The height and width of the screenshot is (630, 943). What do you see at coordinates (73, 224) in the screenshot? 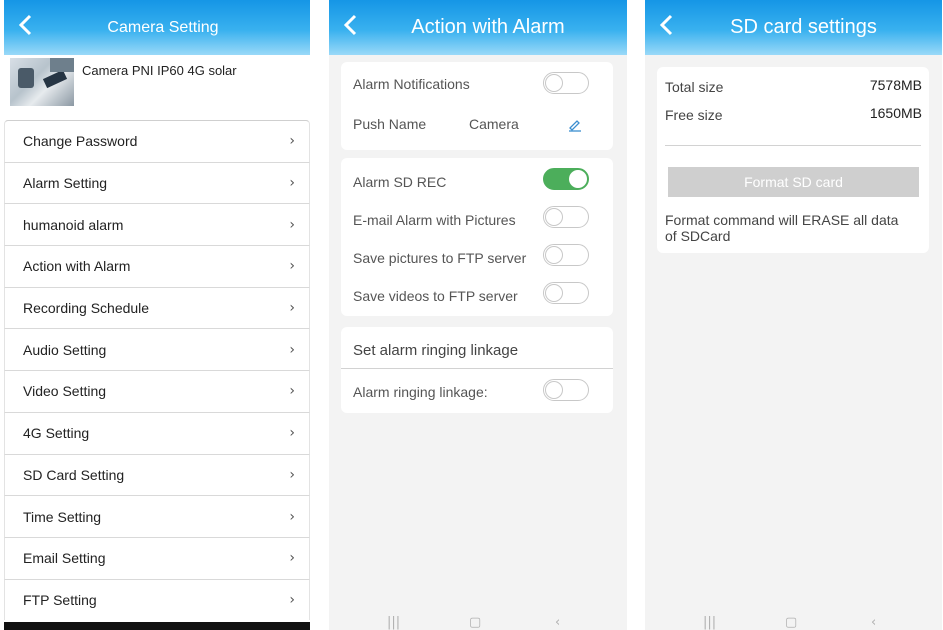
I see `menu-item-label: humanoid alarm` at bounding box center [73, 224].